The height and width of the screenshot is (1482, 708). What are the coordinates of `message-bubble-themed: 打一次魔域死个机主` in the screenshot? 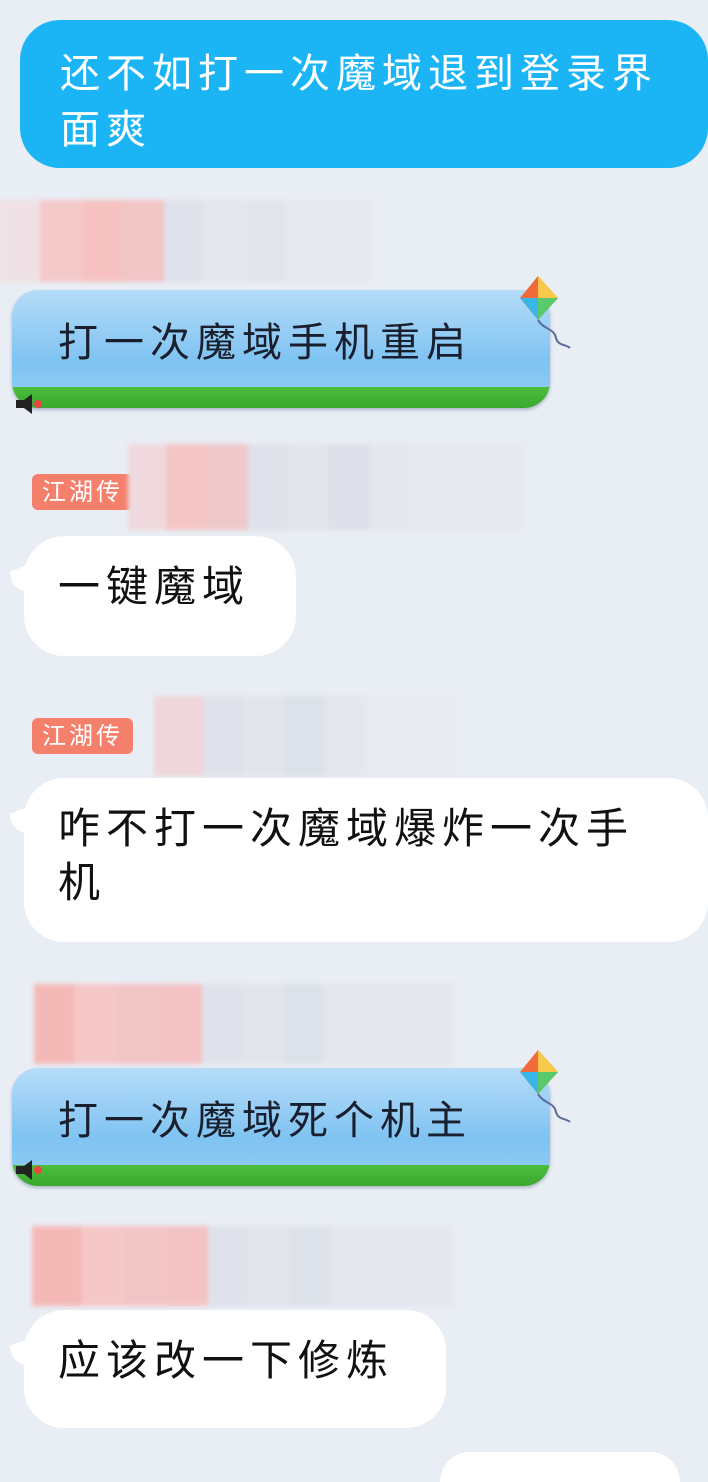 It's located at (281, 1127).